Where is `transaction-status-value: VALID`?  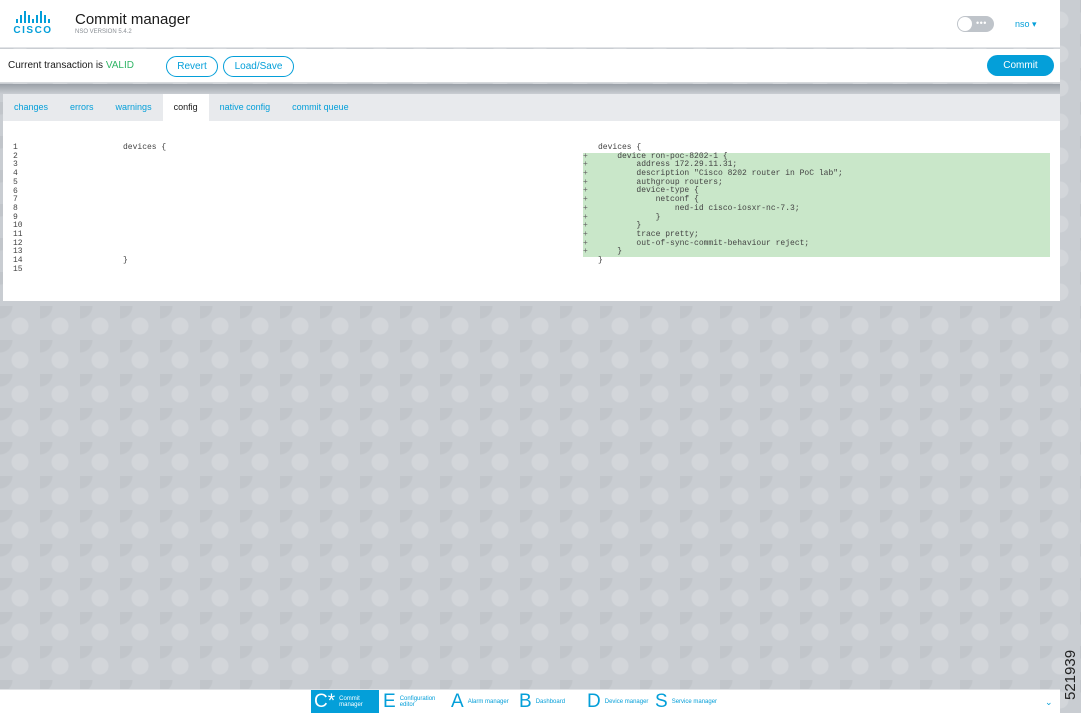
transaction-status-value: VALID is located at coordinates (119, 65).